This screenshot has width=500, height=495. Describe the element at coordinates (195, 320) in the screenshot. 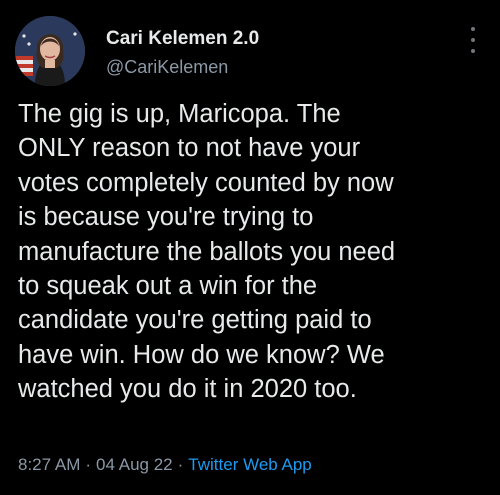

I see `tweet-line: candidate you're getting paid to` at that location.